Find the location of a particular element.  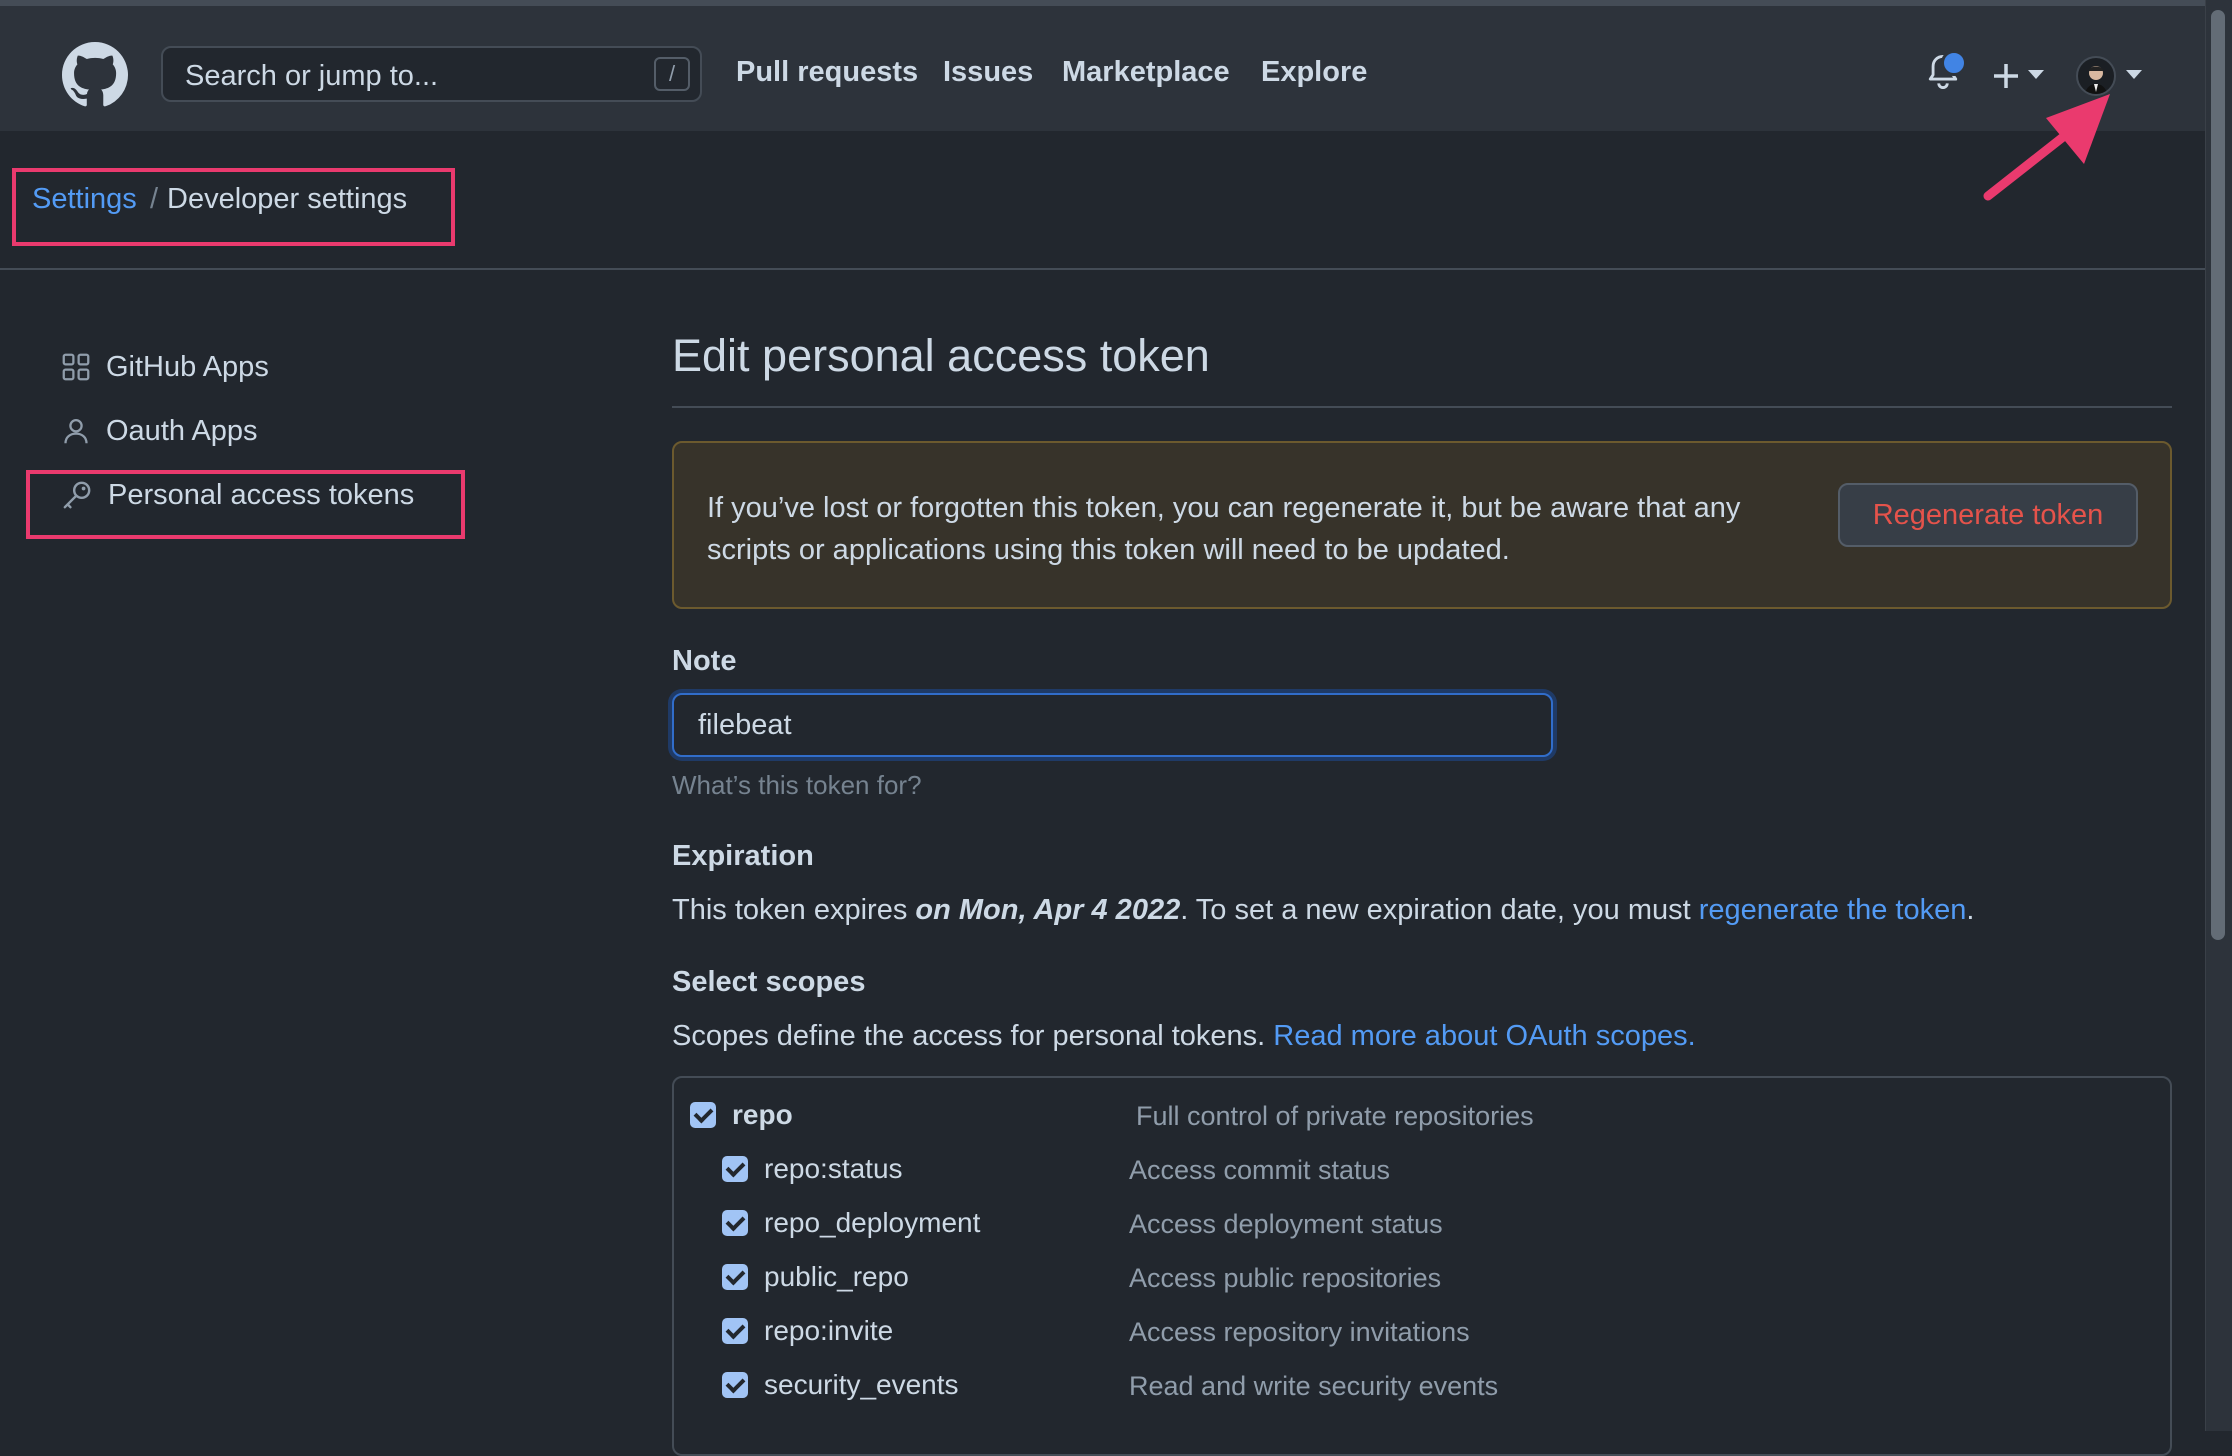

scope-row-repo-status: repo:status is located at coordinates (812, 1169).